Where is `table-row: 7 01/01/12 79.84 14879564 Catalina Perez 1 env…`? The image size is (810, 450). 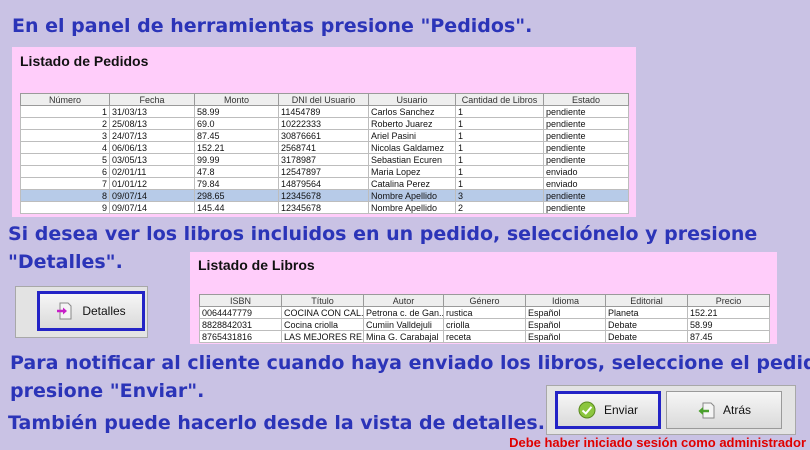 table-row: 7 01/01/12 79.84 14879564 Catalina Perez 1 env… is located at coordinates (324, 183).